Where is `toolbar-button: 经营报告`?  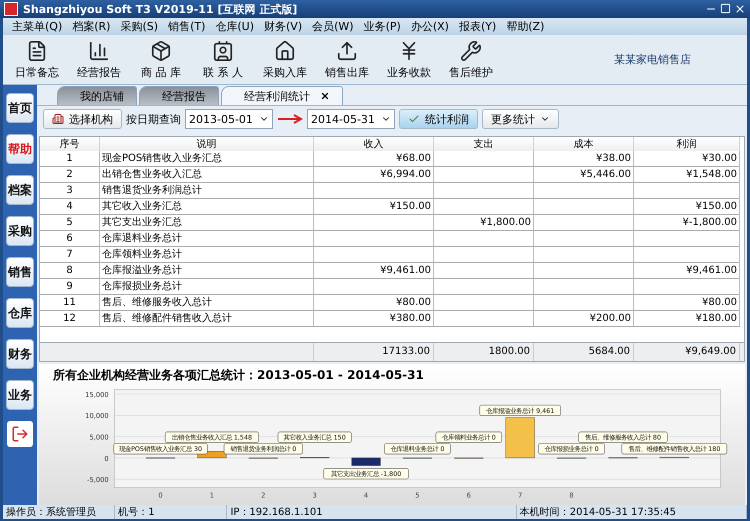 toolbar-button: 经营报告 is located at coordinates (99, 59).